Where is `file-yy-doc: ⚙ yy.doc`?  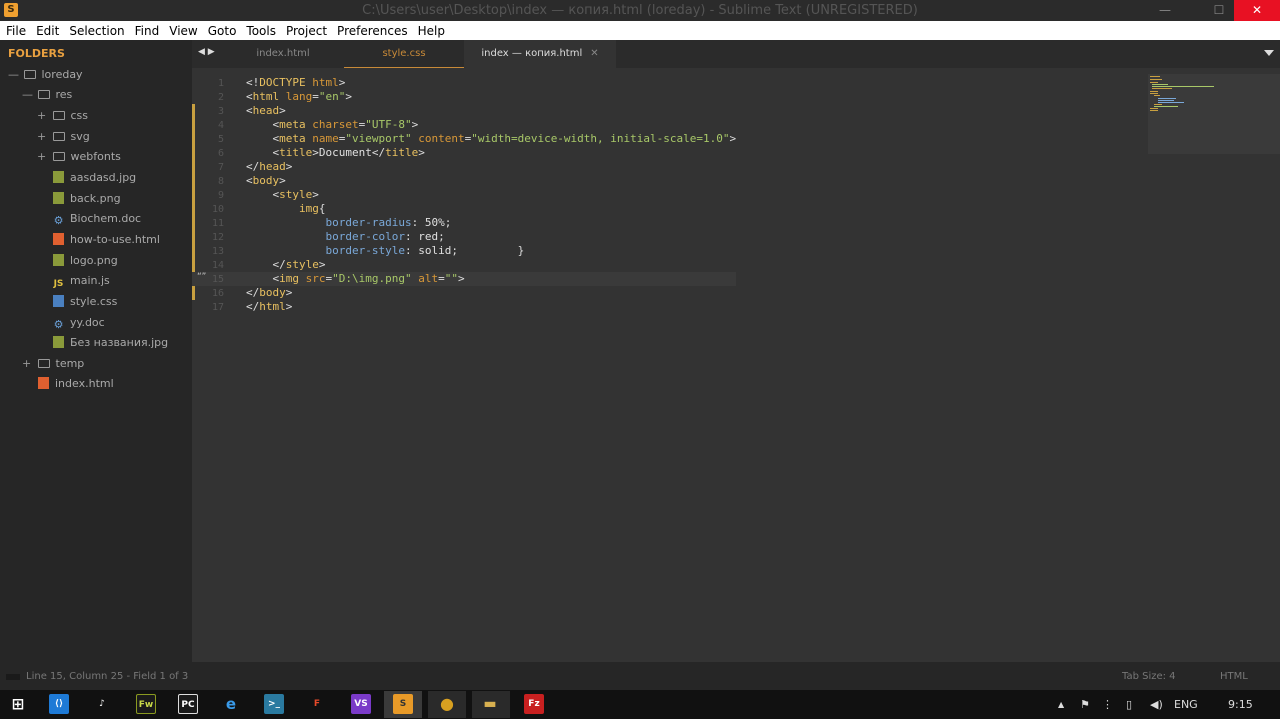 file-yy-doc: ⚙ yy.doc is located at coordinates (79, 323).